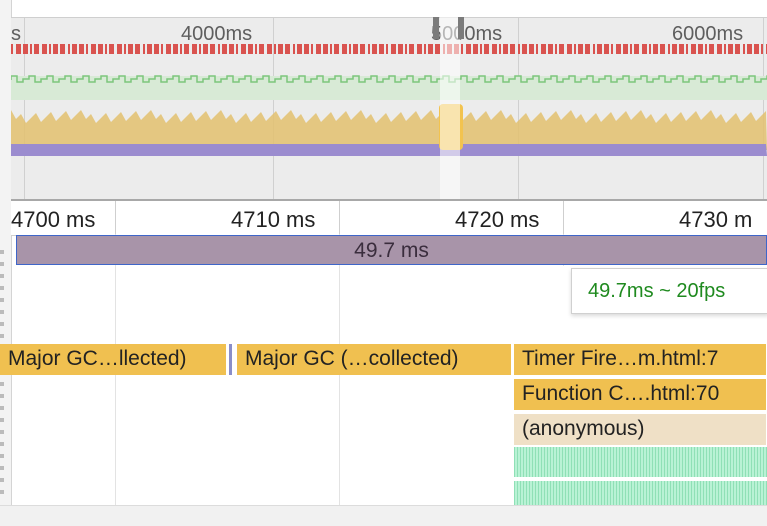 This screenshot has width=767, height=526. I want to click on selection-left-handle, so click(436, 28).